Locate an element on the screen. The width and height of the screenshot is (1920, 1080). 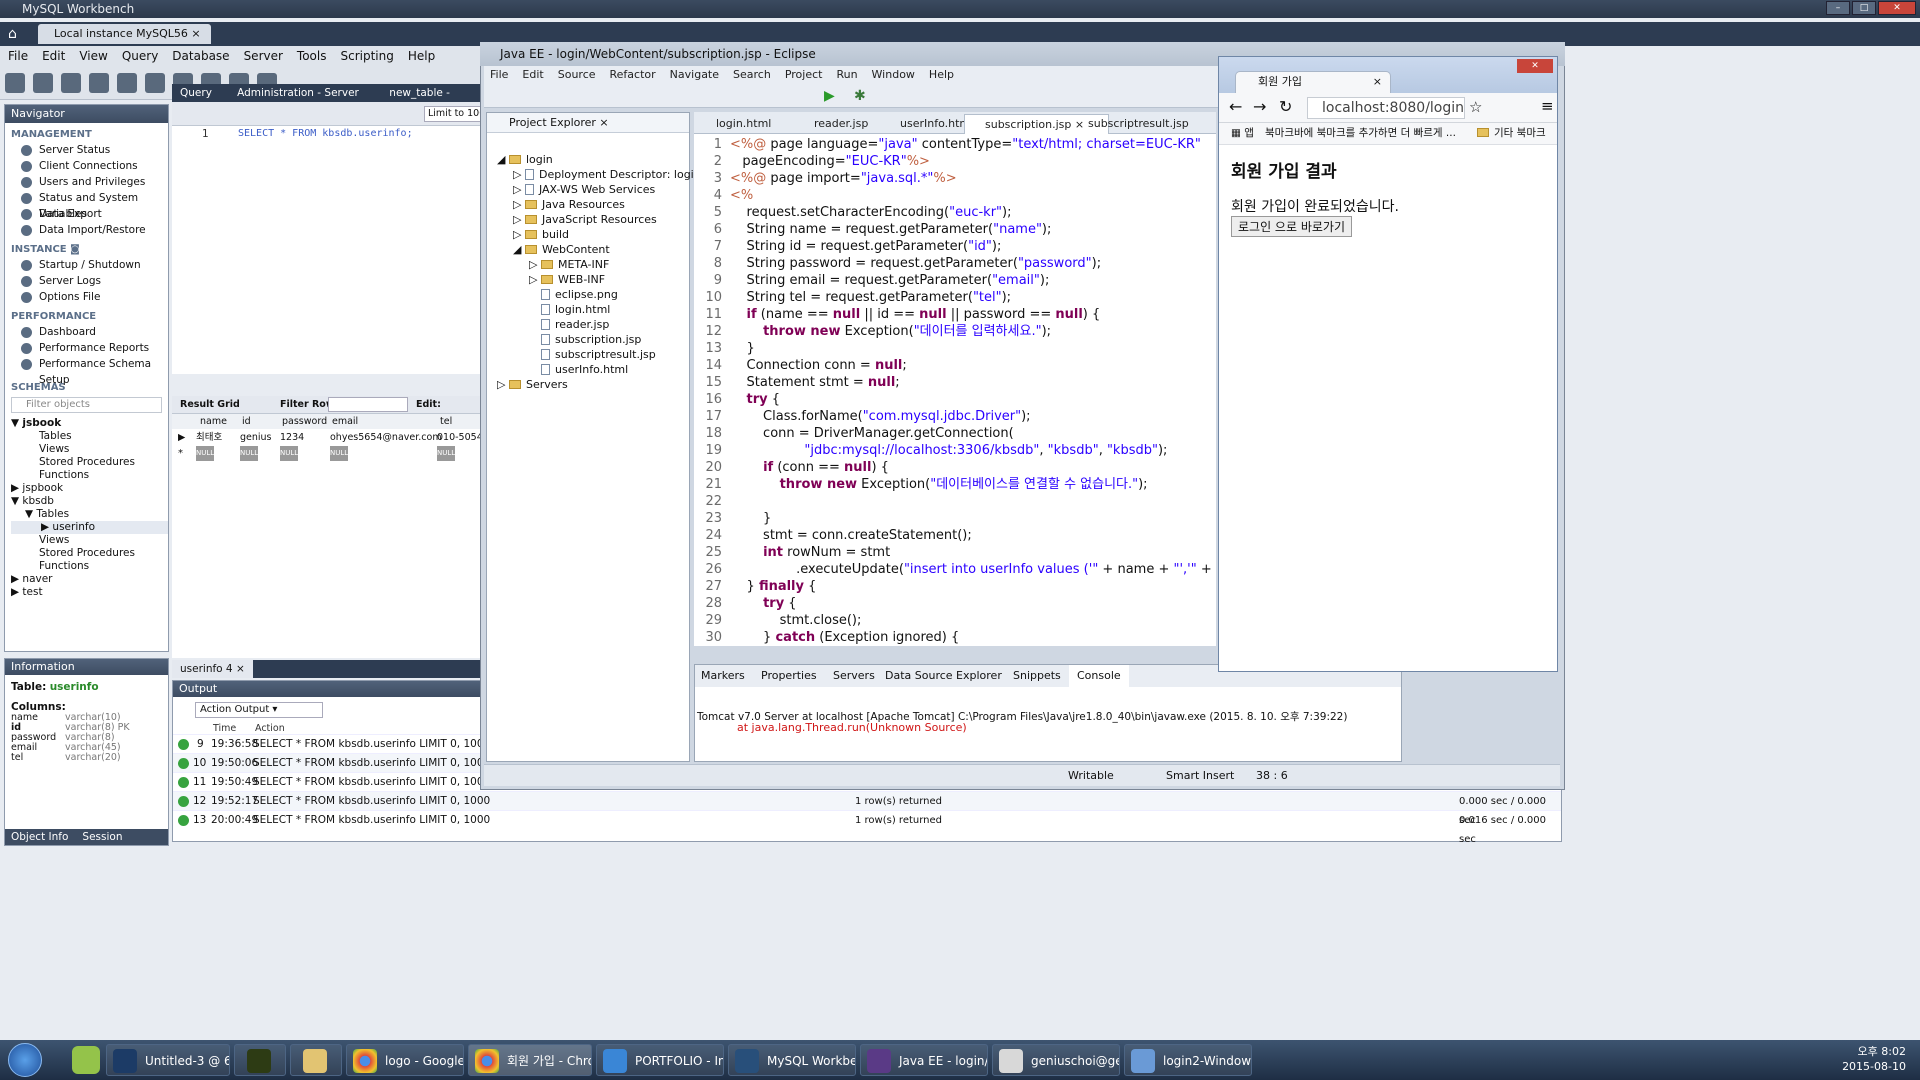
nav-status-variables: Status and System Variables is located at coordinates (86, 205).